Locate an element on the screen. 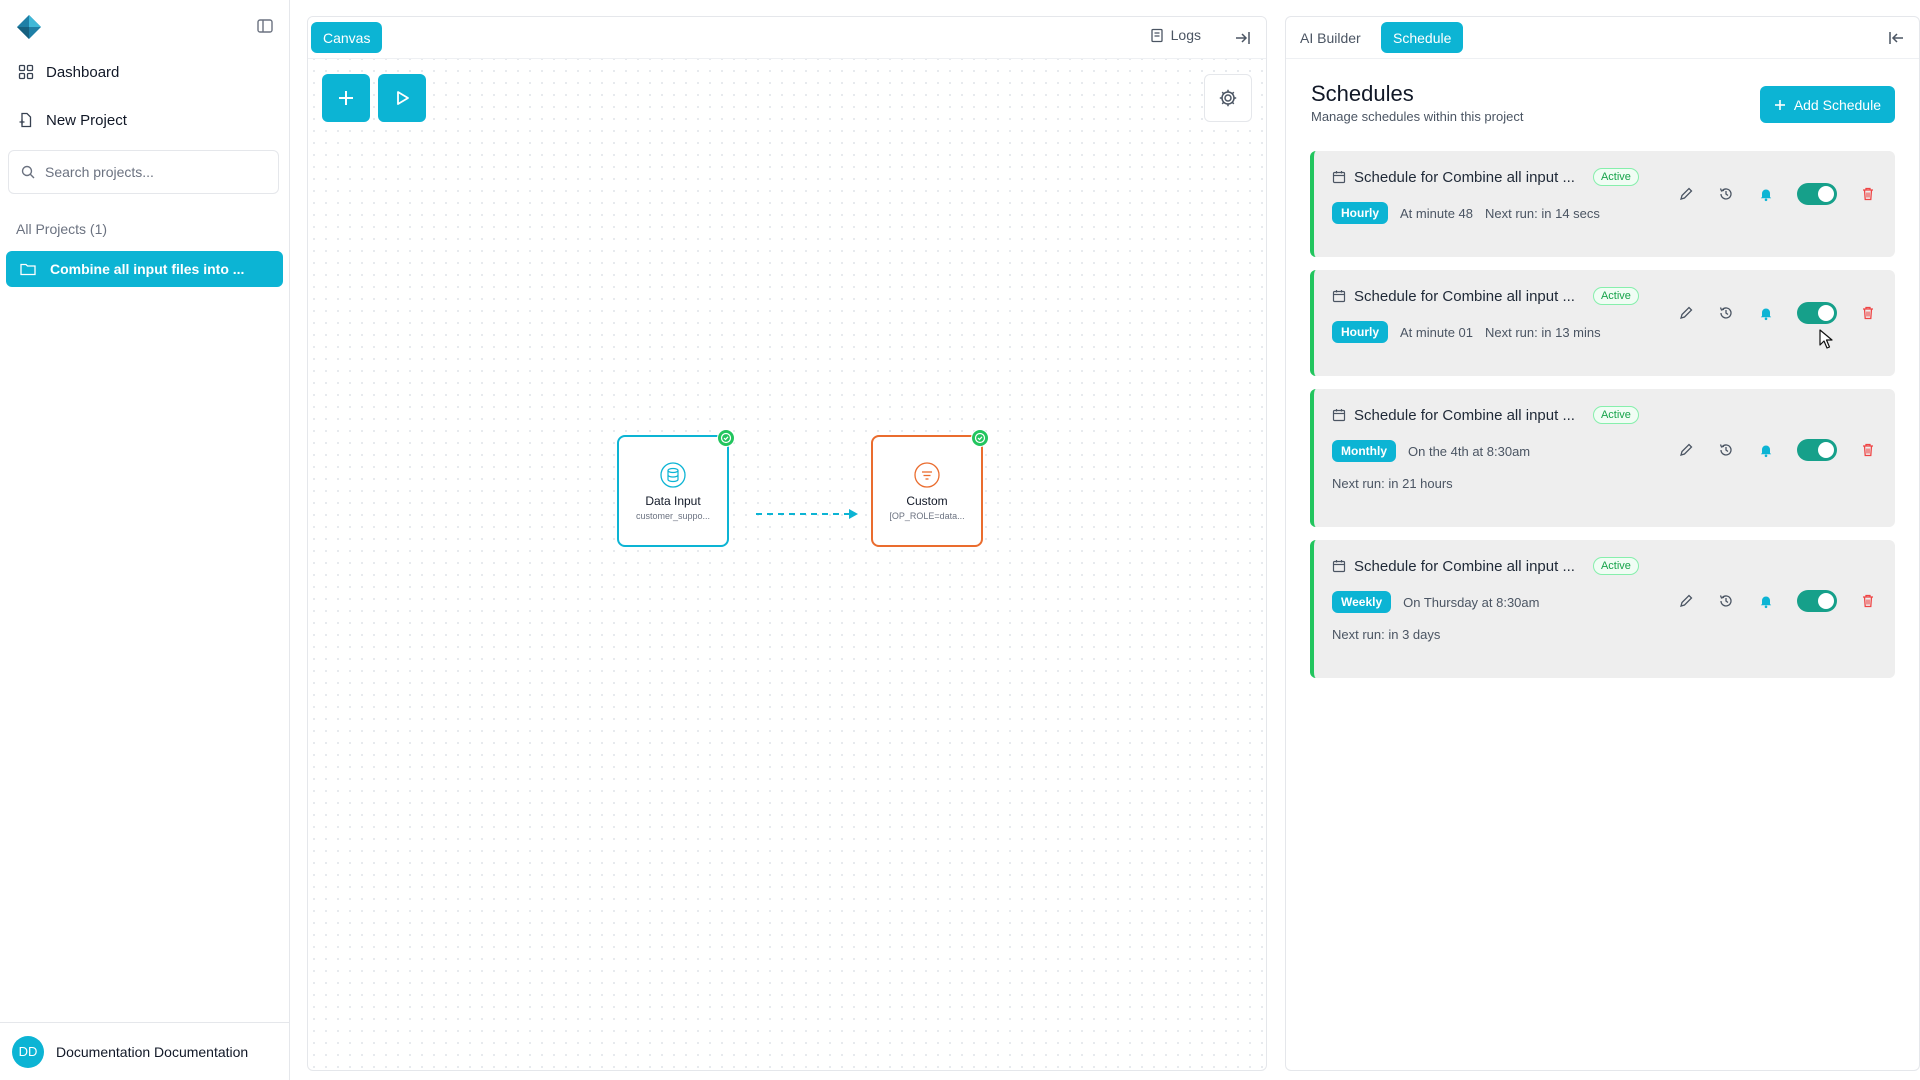 This screenshot has height=1080, width=1920. gear-icon is located at coordinates (1228, 98).